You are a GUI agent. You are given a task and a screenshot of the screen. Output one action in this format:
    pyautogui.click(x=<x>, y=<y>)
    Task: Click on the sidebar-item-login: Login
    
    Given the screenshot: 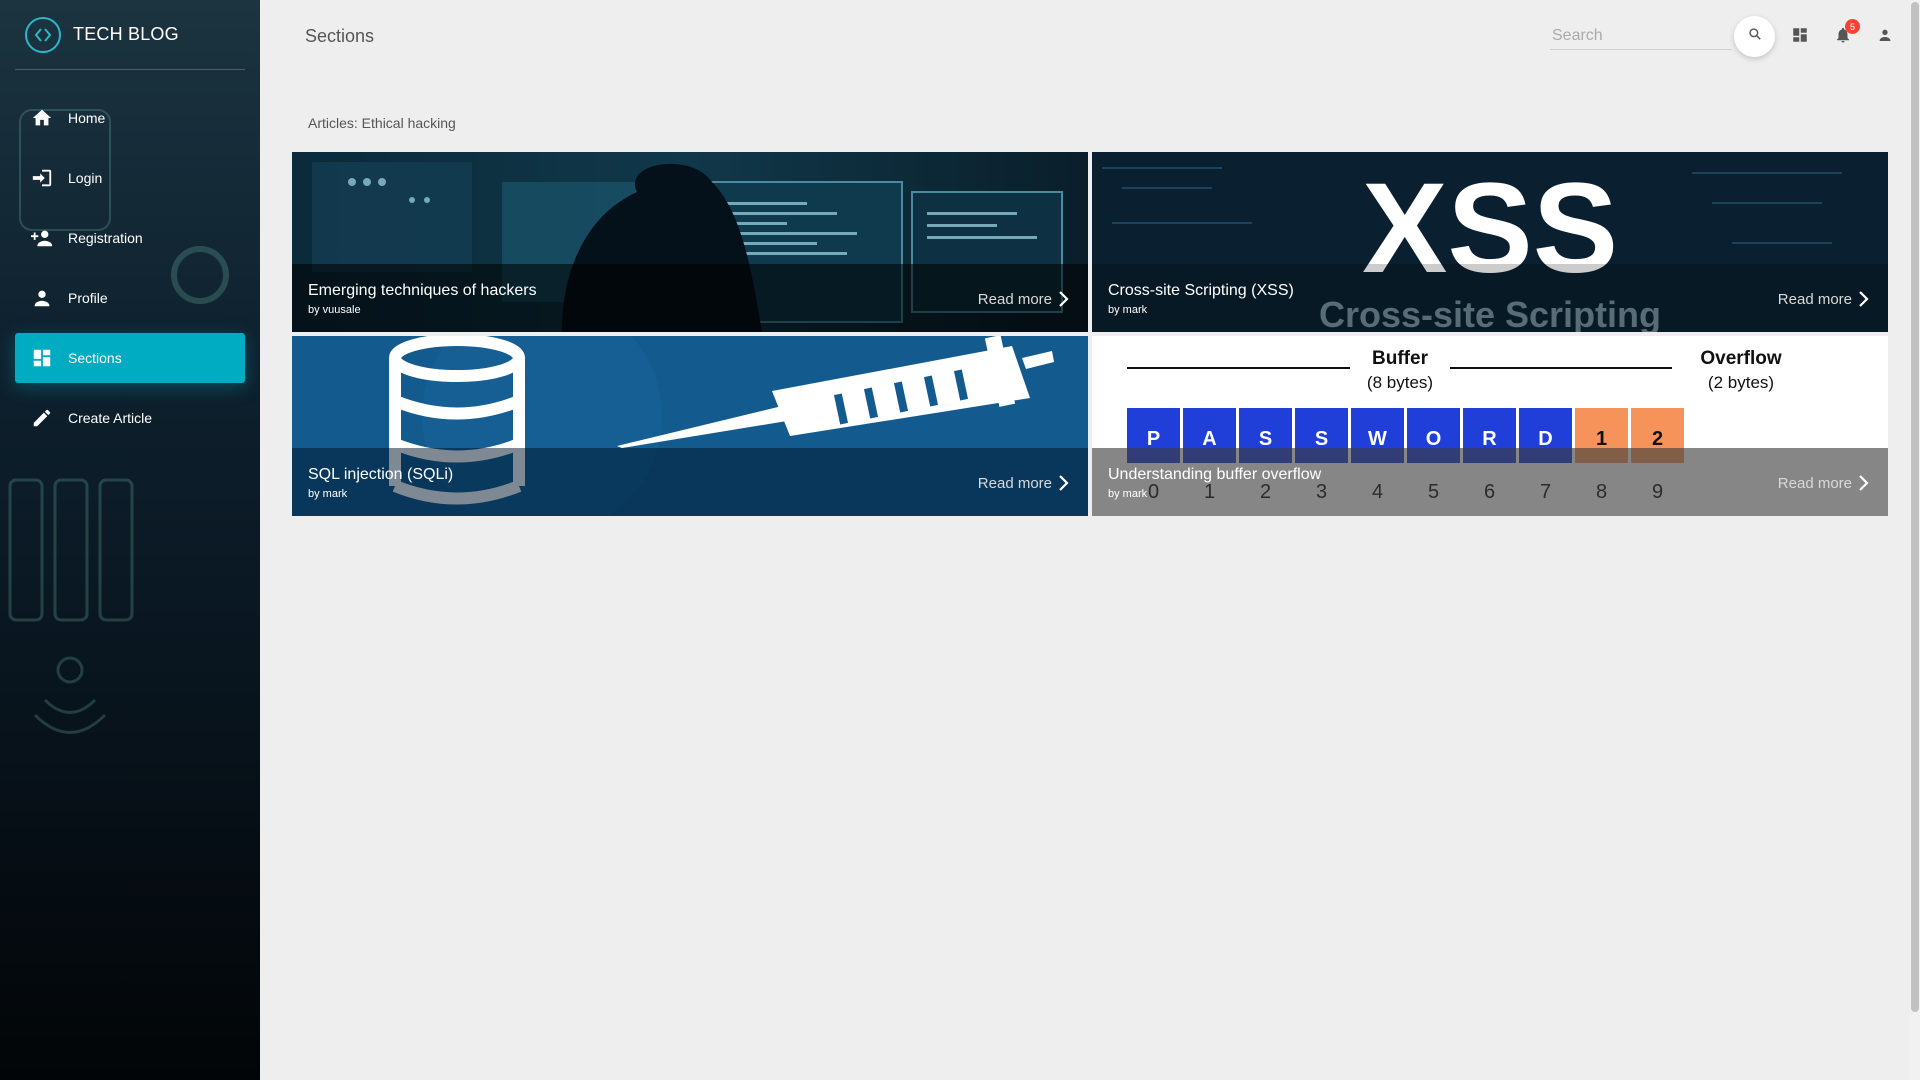 What is the action you would take?
    pyautogui.click(x=130, y=178)
    